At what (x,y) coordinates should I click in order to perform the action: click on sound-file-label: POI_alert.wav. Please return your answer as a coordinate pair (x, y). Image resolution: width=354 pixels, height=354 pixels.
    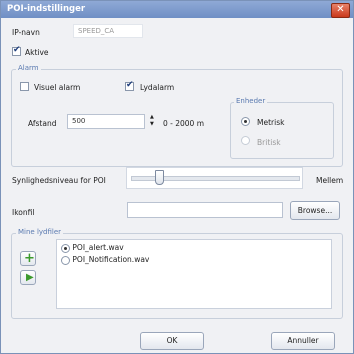
    Looking at the image, I should click on (98, 247).